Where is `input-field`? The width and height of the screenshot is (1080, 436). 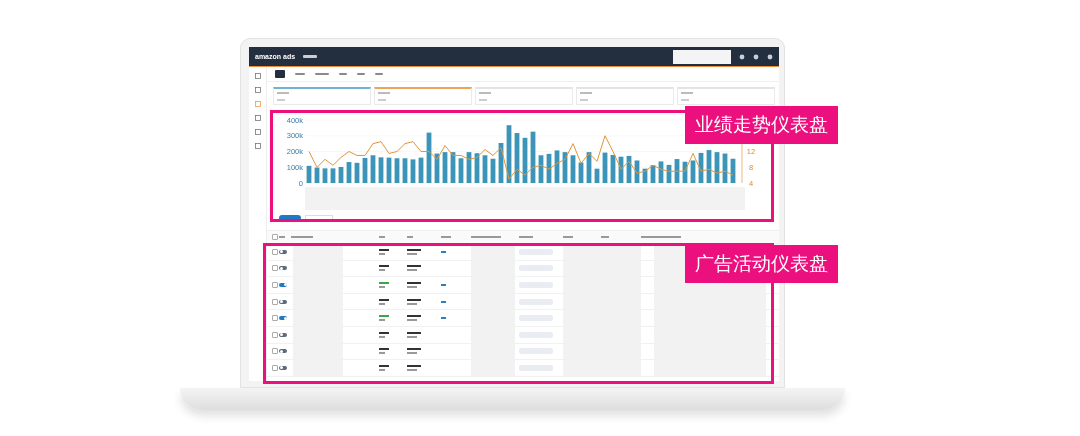
input-field is located at coordinates (319, 218).